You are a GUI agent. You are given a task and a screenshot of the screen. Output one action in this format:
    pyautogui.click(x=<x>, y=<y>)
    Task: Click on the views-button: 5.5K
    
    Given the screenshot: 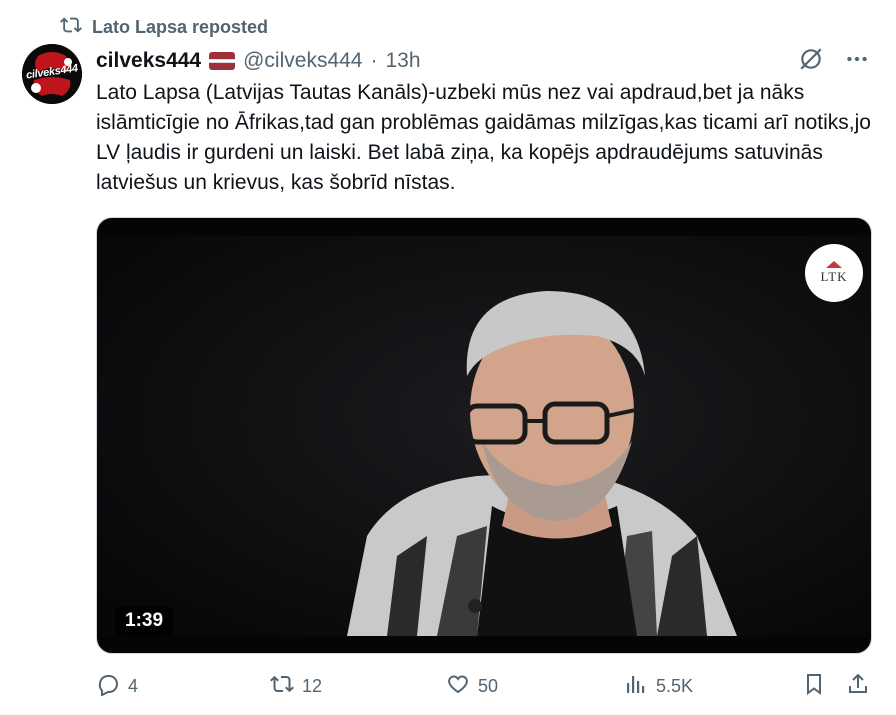 What is the action you would take?
    pyautogui.click(x=658, y=686)
    